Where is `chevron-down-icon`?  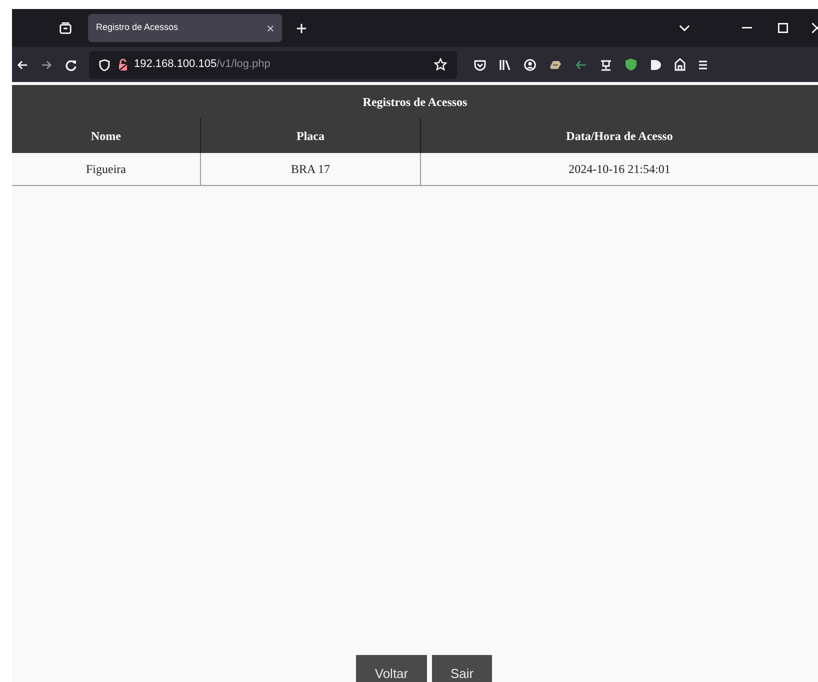 chevron-down-icon is located at coordinates (684, 28).